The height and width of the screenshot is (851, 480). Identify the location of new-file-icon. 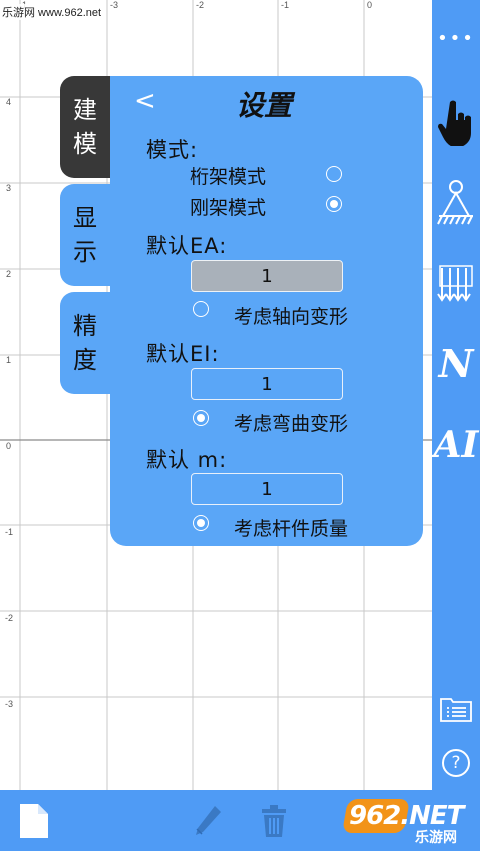
(34, 820).